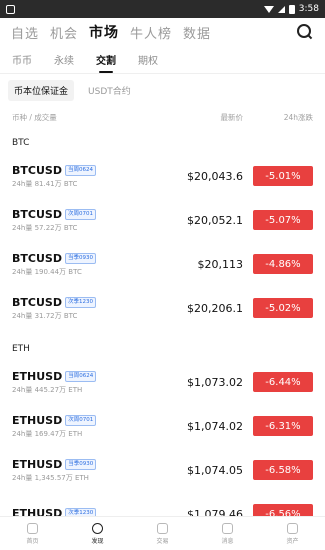 This screenshot has width=325, height=550. I want to click on tab-favorites: 自选, so click(25, 32).